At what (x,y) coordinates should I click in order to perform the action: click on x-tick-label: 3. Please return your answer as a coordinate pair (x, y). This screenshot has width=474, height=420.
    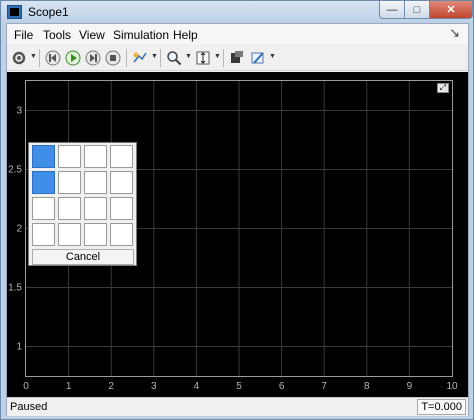
    Looking at the image, I should click on (154, 386).